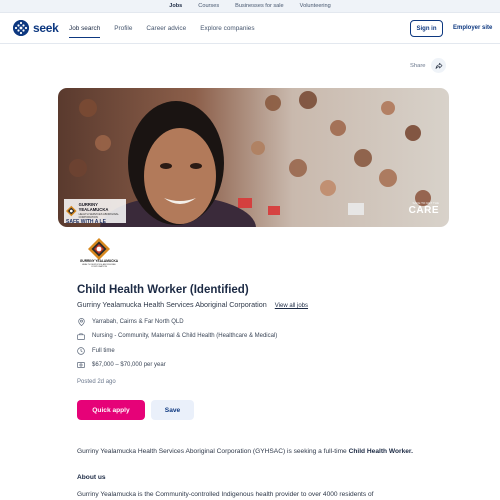  Describe the element at coordinates (91, 477) in the screenshot. I see `about-heading: About us` at that location.